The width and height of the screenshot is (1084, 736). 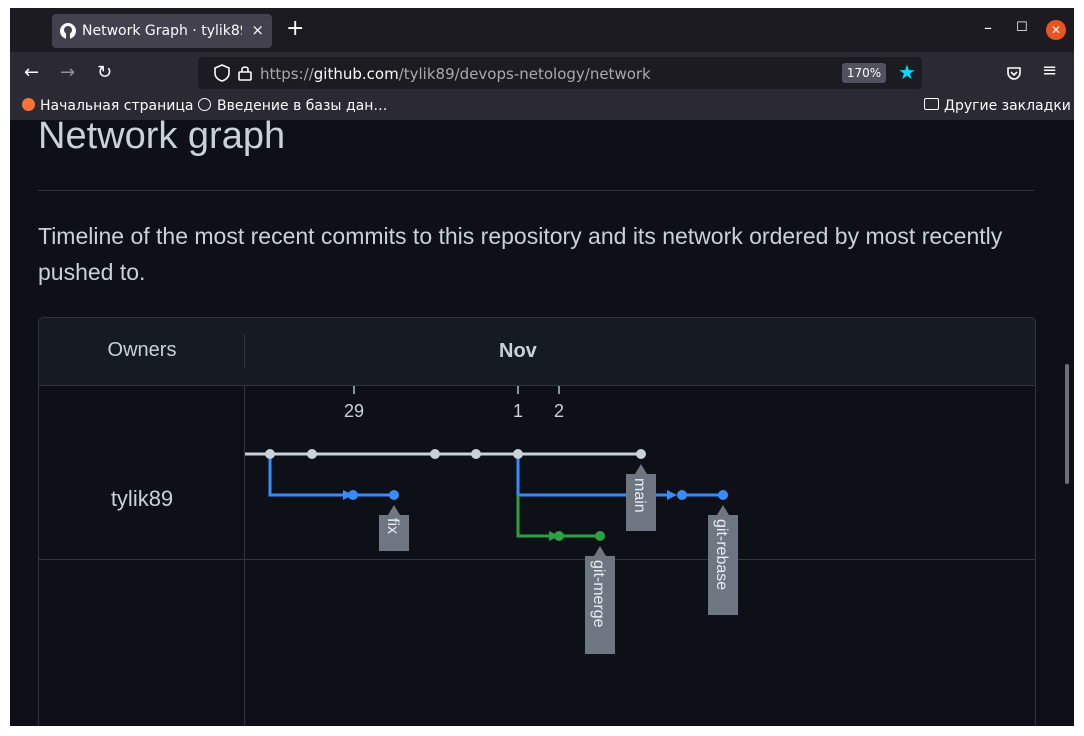 I want to click on zoom-indicator: 170%, so click(x=864, y=73).